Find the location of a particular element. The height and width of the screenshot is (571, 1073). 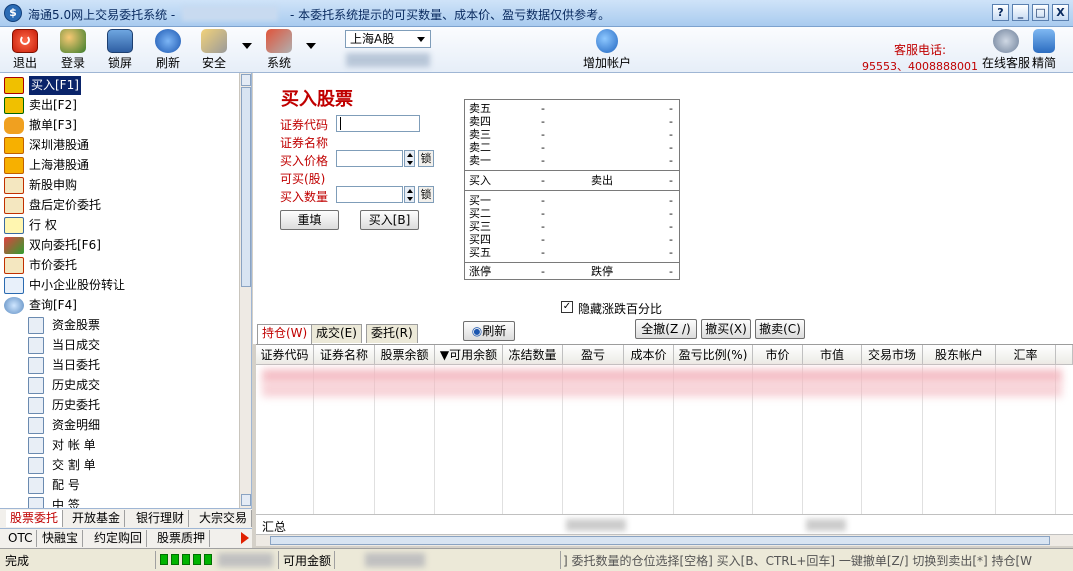

security-dropdown-arrow is located at coordinates (247, 46).